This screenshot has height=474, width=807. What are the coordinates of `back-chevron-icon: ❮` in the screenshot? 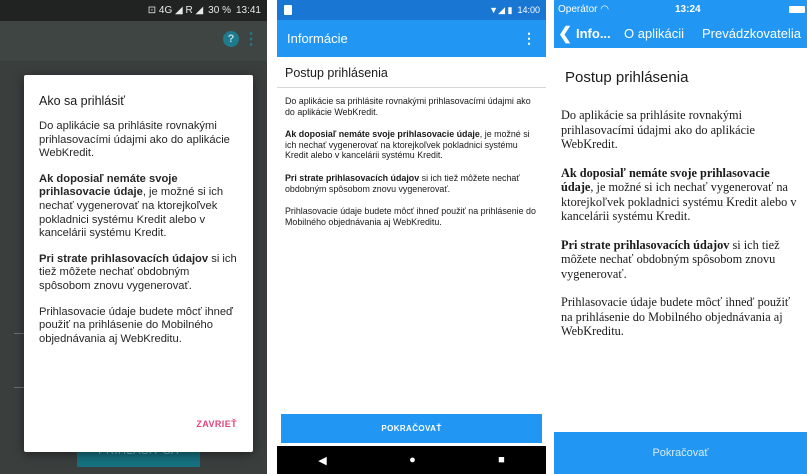 It's located at (565, 34).